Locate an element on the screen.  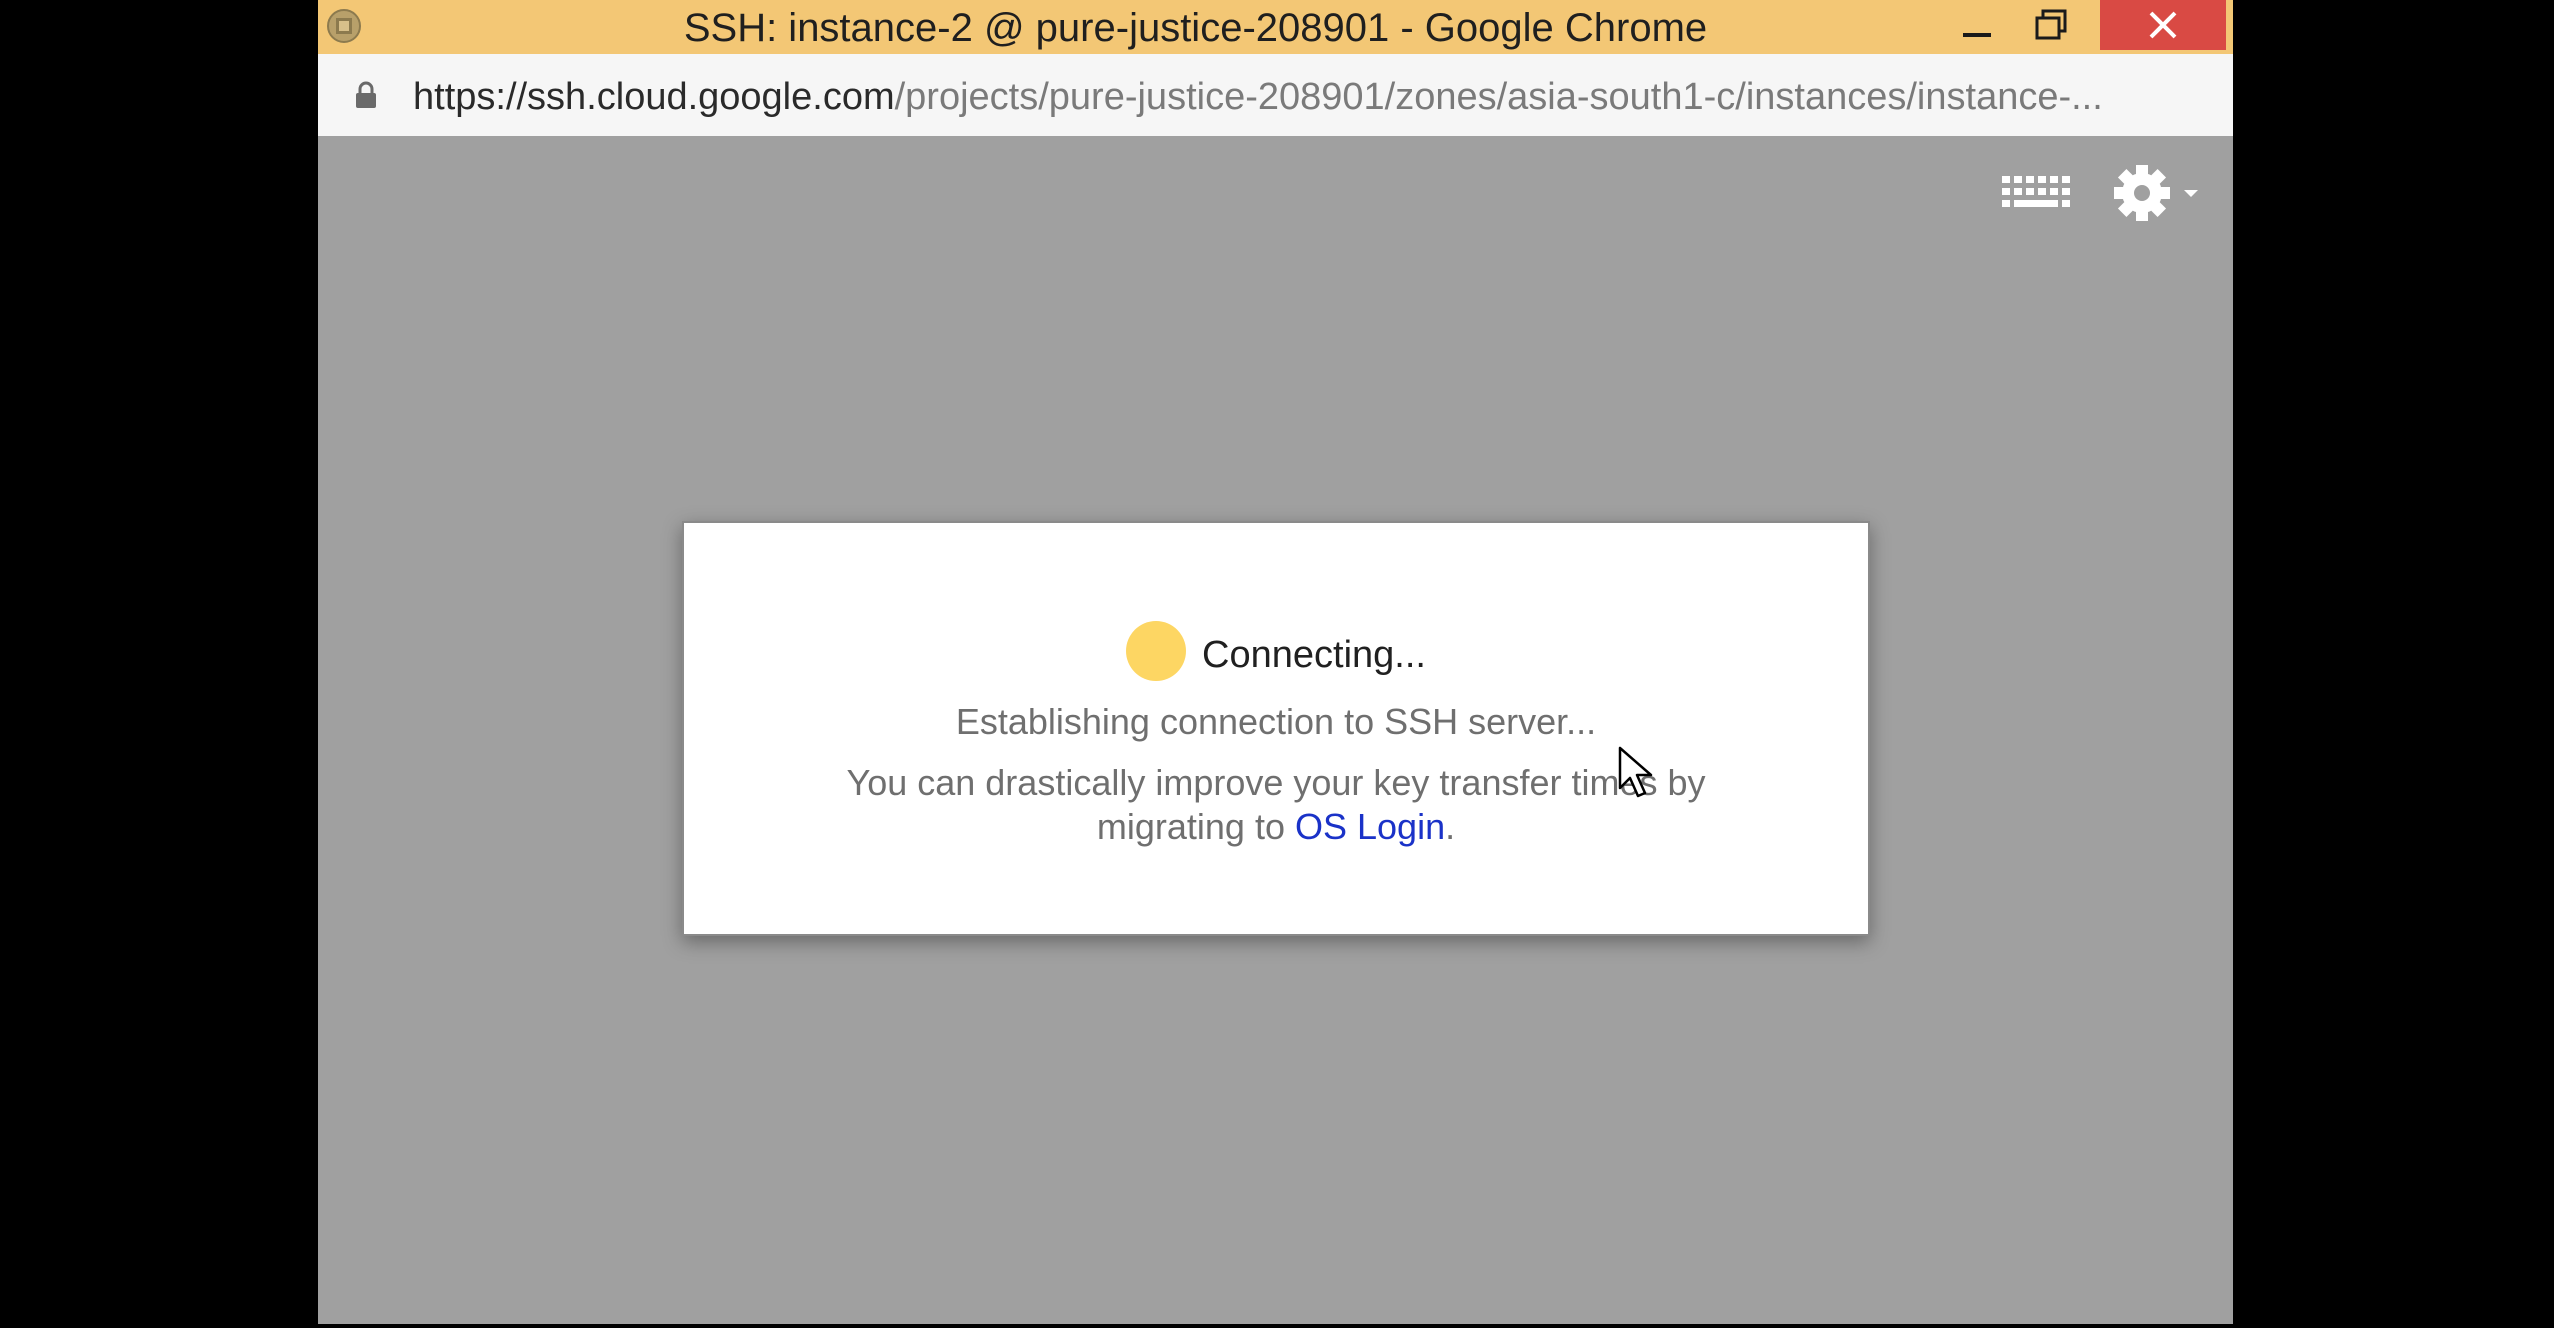
minimize-icon is located at coordinates (1977, 35).